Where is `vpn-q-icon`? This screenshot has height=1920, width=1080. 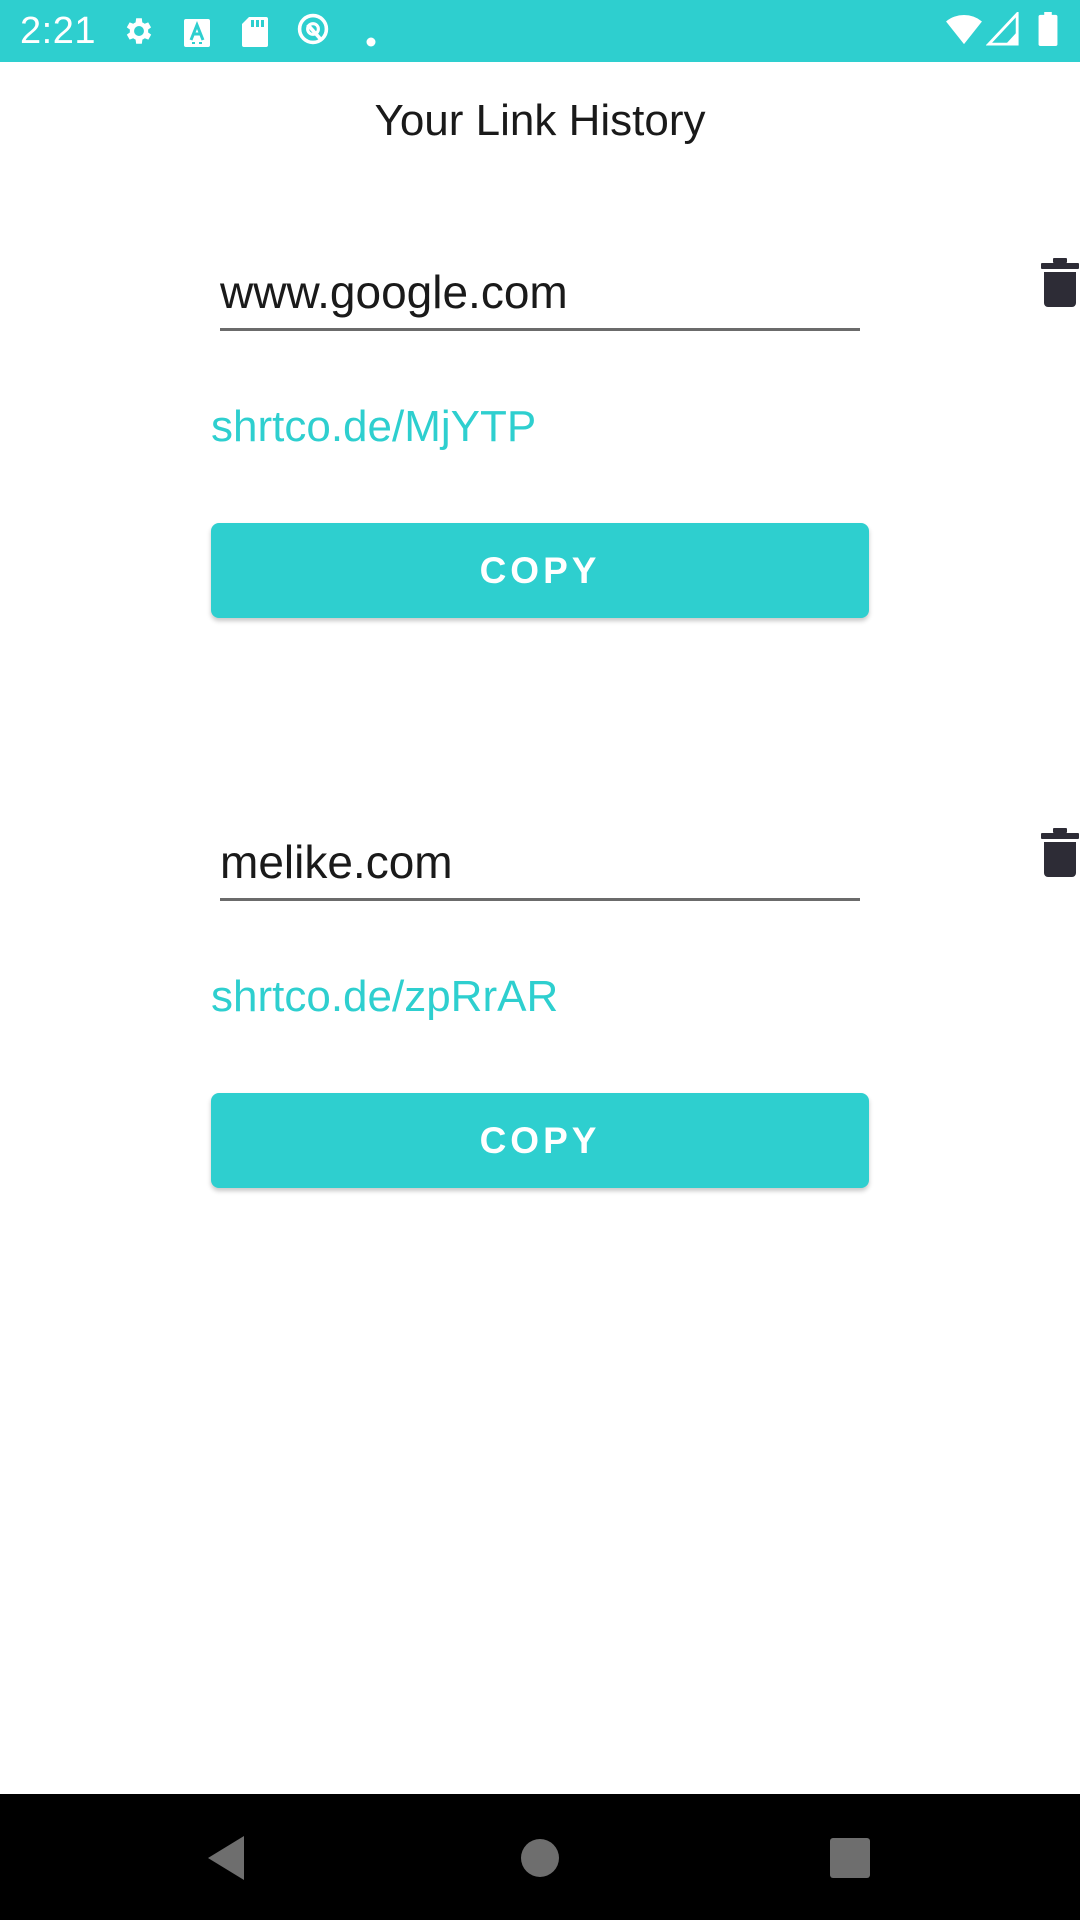
vpn-q-icon is located at coordinates (313, 29).